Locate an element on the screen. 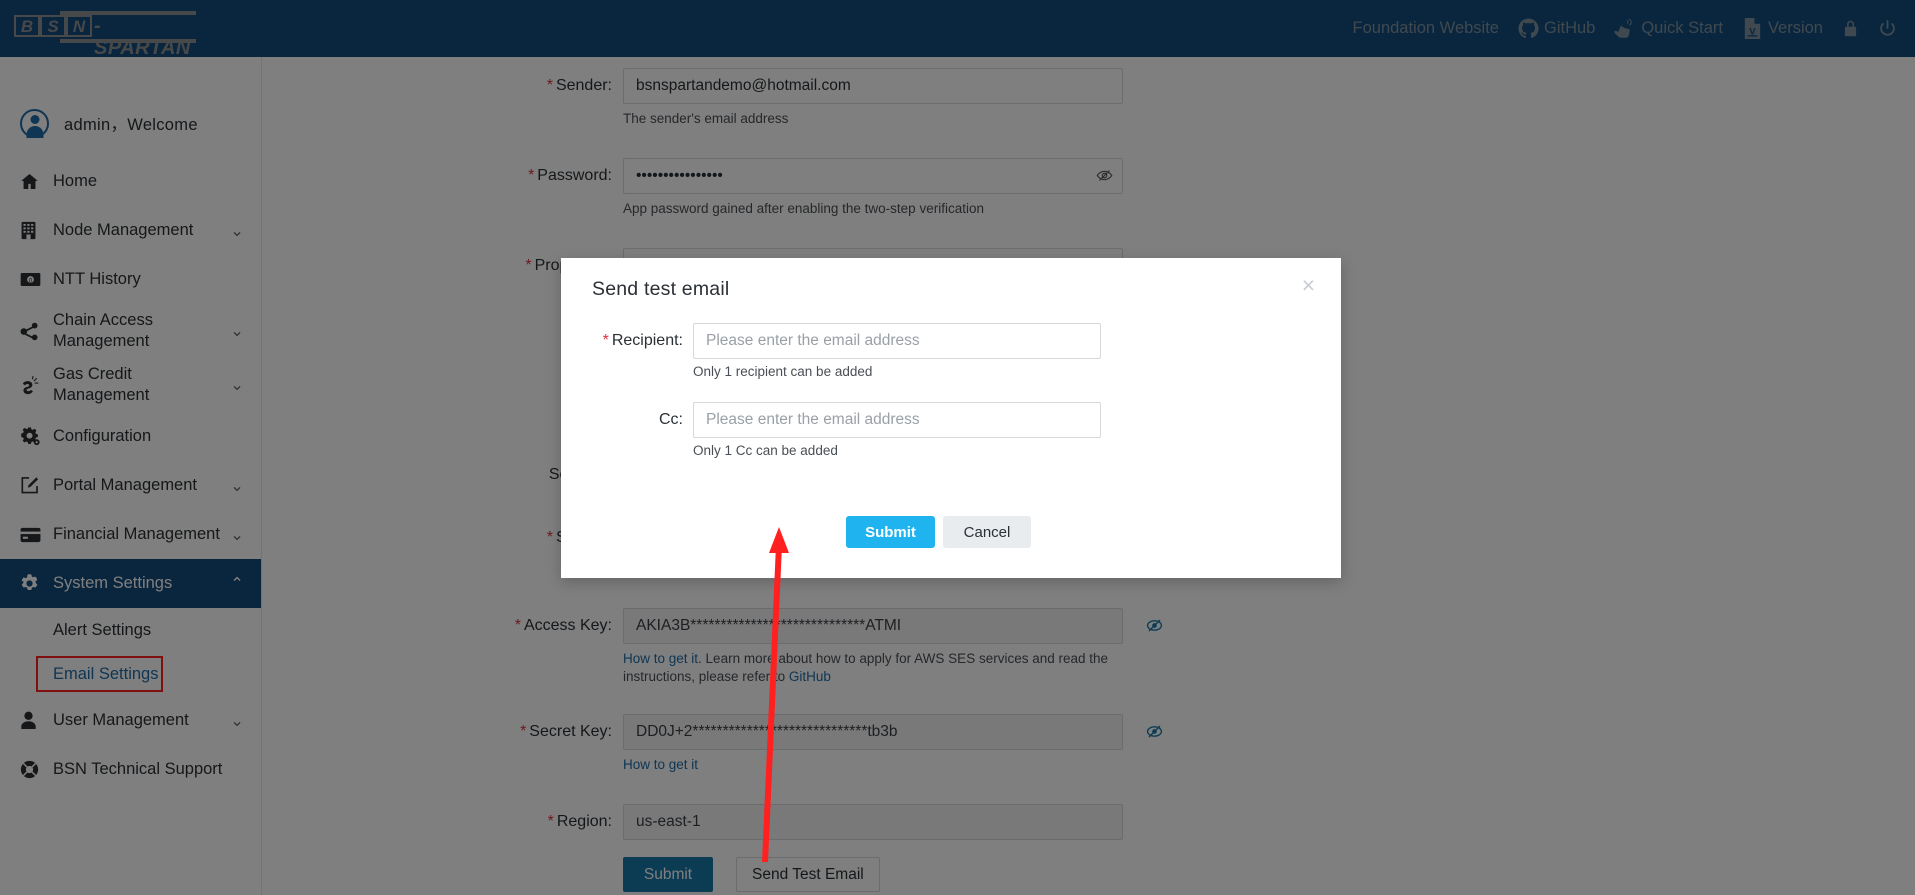 The height and width of the screenshot is (895, 1915). modal-cancel-button: Cancel is located at coordinates (987, 532).